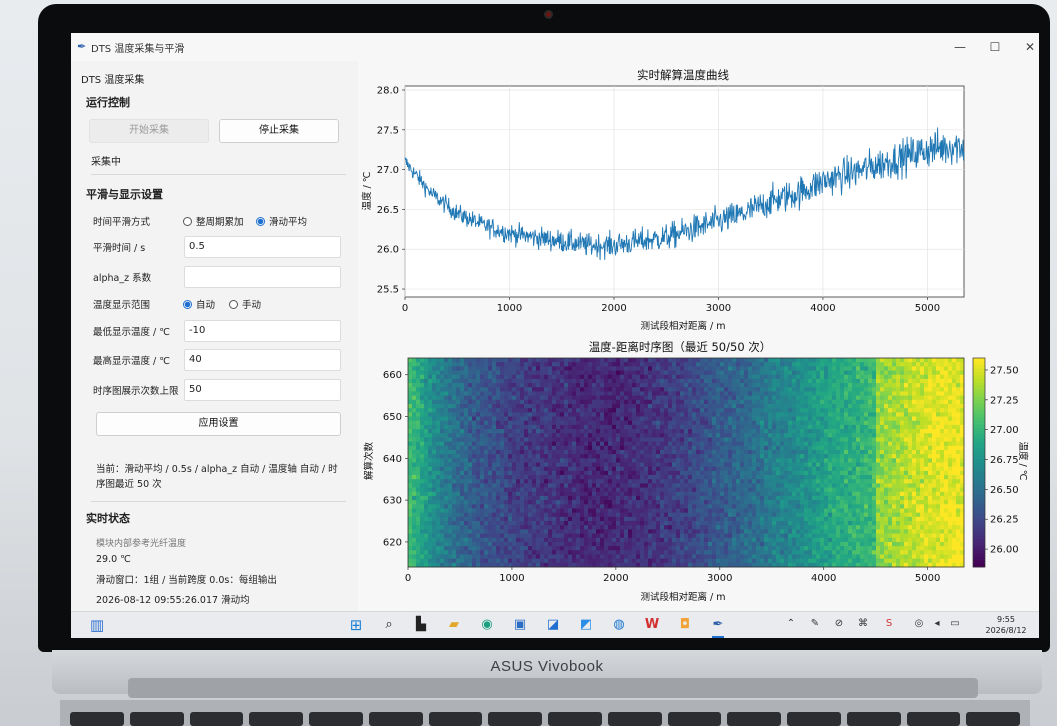  Describe the element at coordinates (995, 47) in the screenshot. I see `maximize-button: ☐` at that location.